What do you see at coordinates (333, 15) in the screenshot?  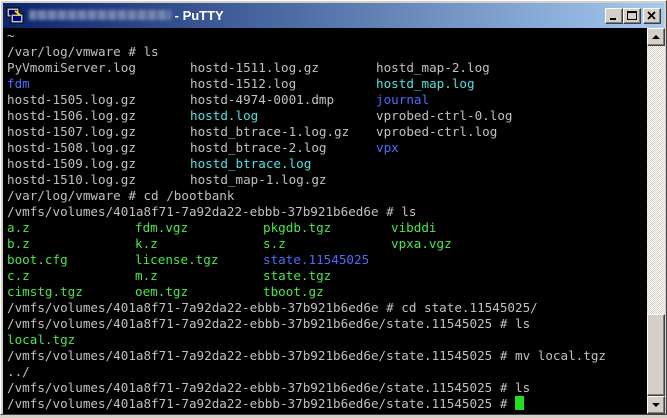 I see `title-bar: - PuTTY` at bounding box center [333, 15].